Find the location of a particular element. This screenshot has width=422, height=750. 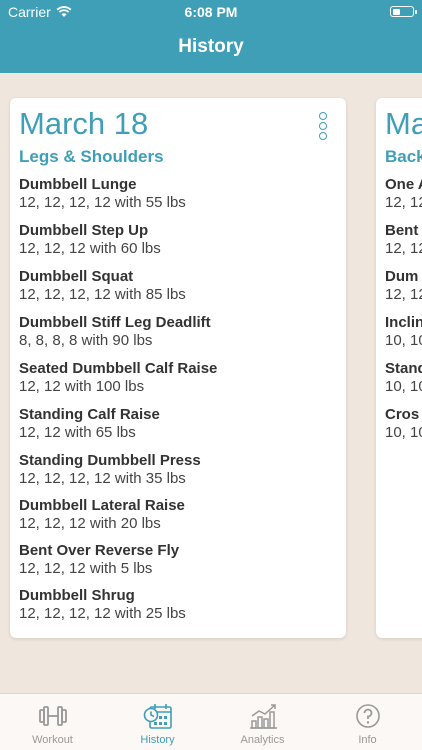

exercise-sets: 12, 12, 12, 12 with 85 lbs is located at coordinates (102, 294).